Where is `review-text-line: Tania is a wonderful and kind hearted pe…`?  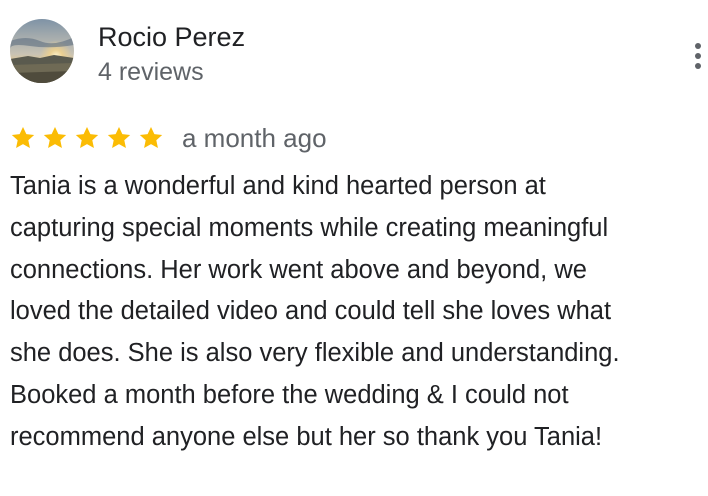
review-text-line: Tania is a wonderful and kind hearted pe… is located at coordinates (278, 186).